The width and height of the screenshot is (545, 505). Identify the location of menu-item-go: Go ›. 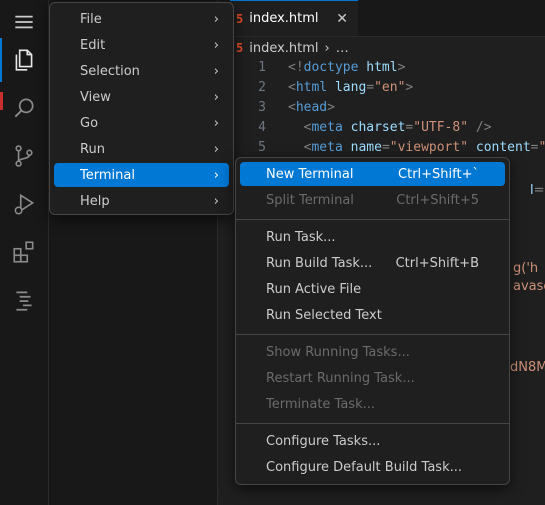
(141, 123).